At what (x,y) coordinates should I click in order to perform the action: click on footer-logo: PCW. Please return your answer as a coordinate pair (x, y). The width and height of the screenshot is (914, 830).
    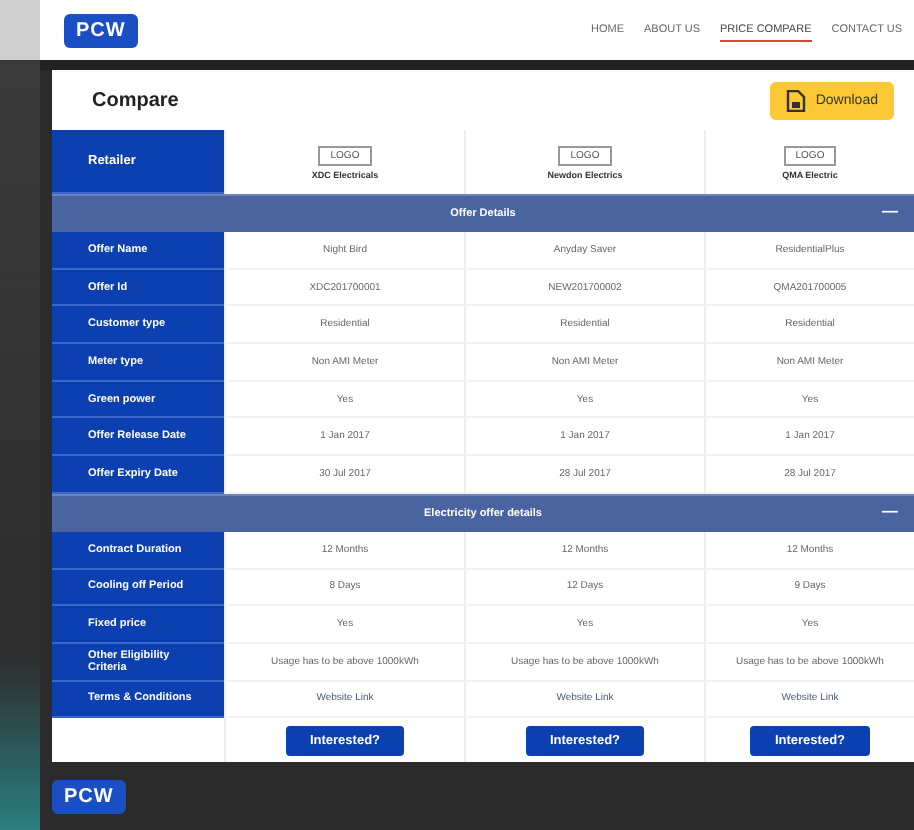
    Looking at the image, I should click on (89, 796).